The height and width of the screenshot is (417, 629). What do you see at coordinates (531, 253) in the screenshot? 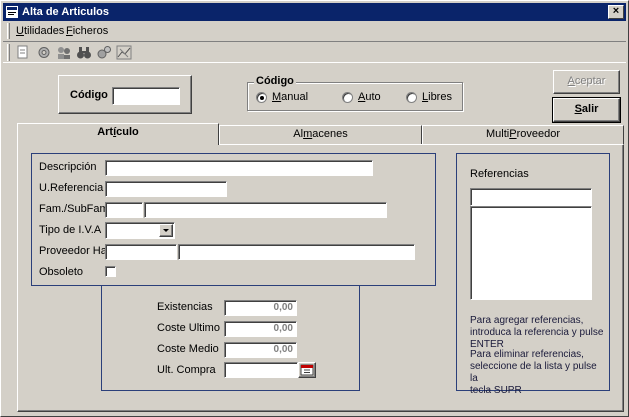
I see `referencias-list` at bounding box center [531, 253].